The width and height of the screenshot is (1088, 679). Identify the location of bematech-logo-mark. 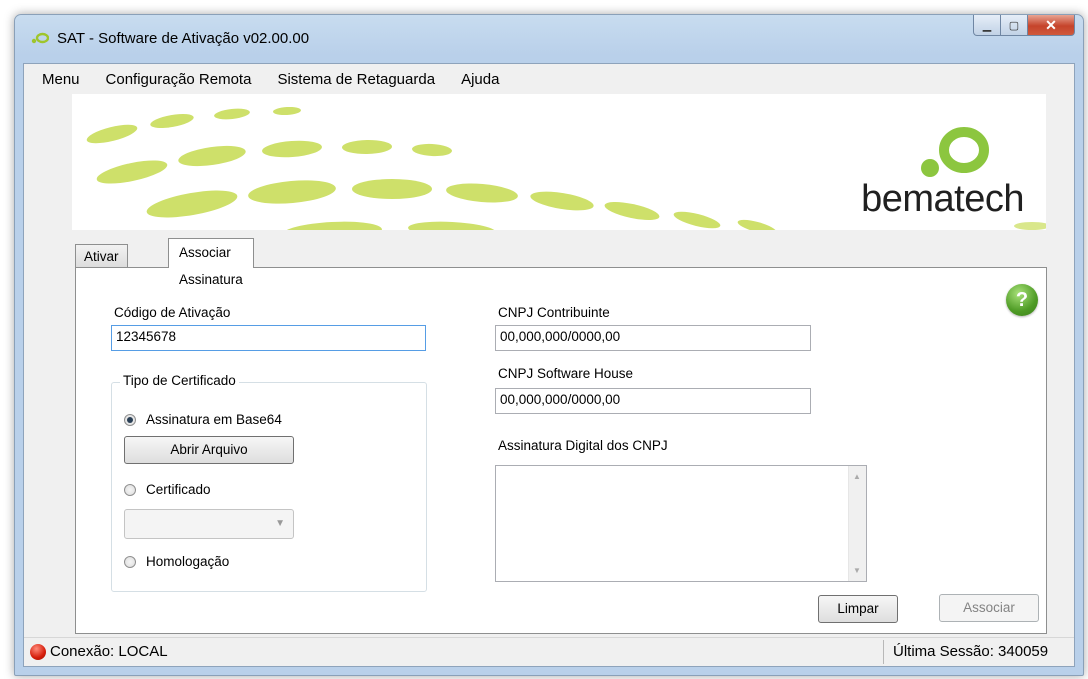
(955, 152).